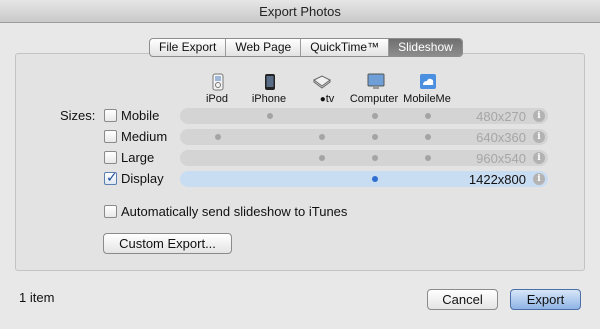 The image size is (600, 329). I want to click on size-label-large: Large, so click(138, 157).